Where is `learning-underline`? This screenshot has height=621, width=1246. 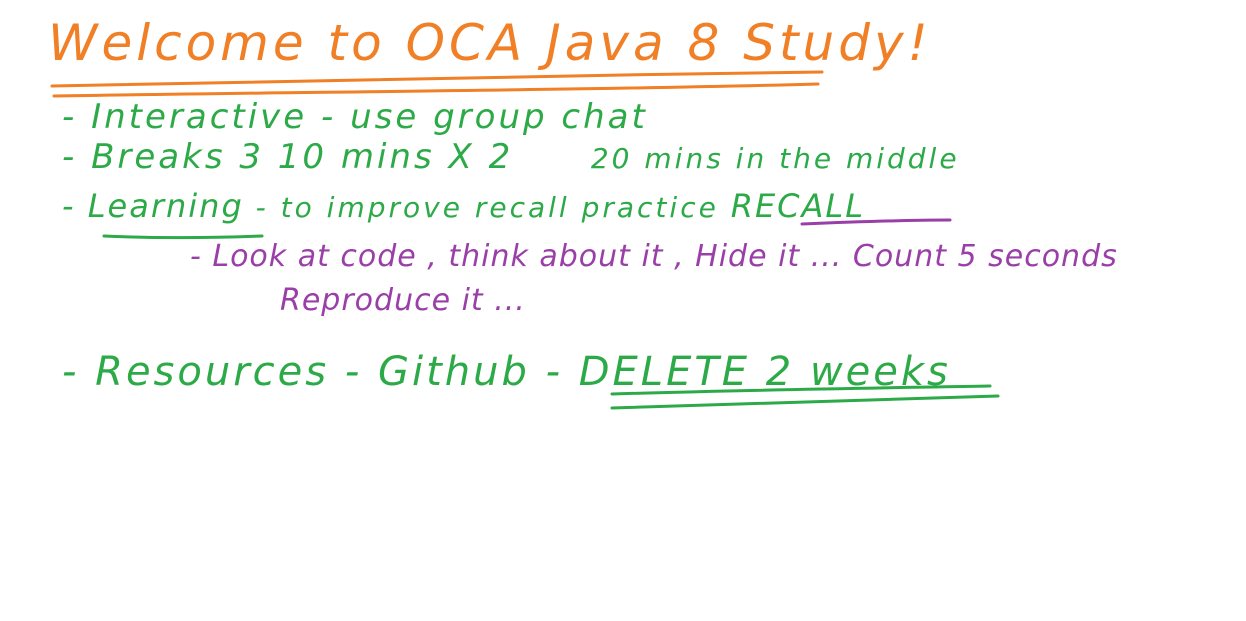
learning-underline is located at coordinates (183, 236).